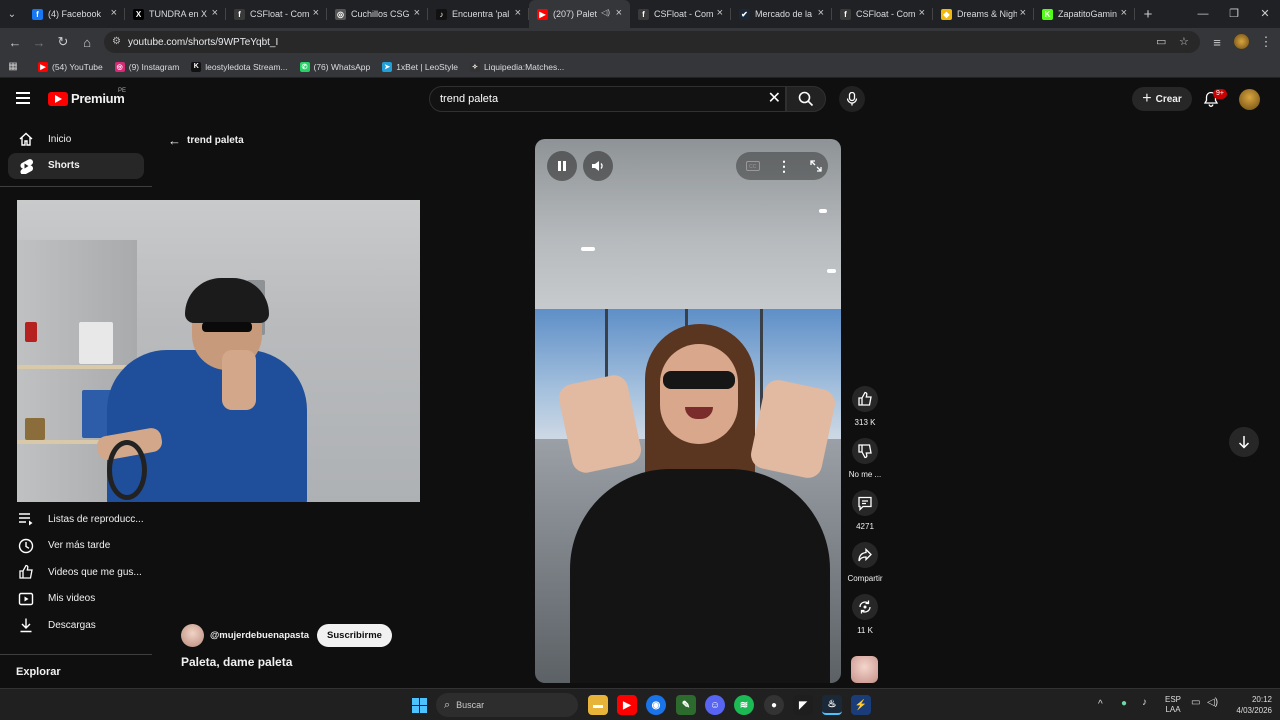  I want to click on action-comment: 4271, so click(865, 510).